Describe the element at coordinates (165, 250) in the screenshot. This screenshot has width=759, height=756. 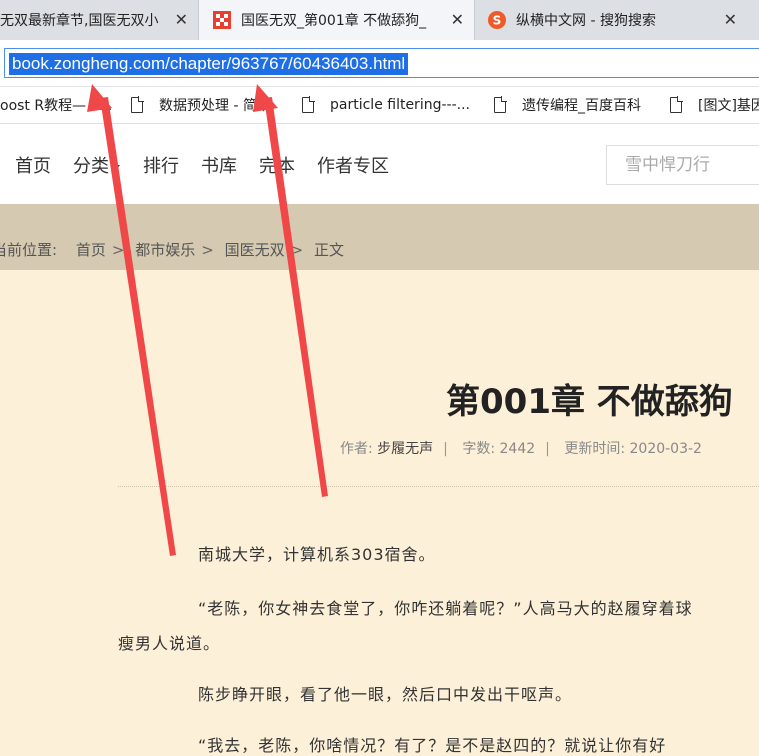
I see `breadcrumb-category: 都市娱乐` at that location.